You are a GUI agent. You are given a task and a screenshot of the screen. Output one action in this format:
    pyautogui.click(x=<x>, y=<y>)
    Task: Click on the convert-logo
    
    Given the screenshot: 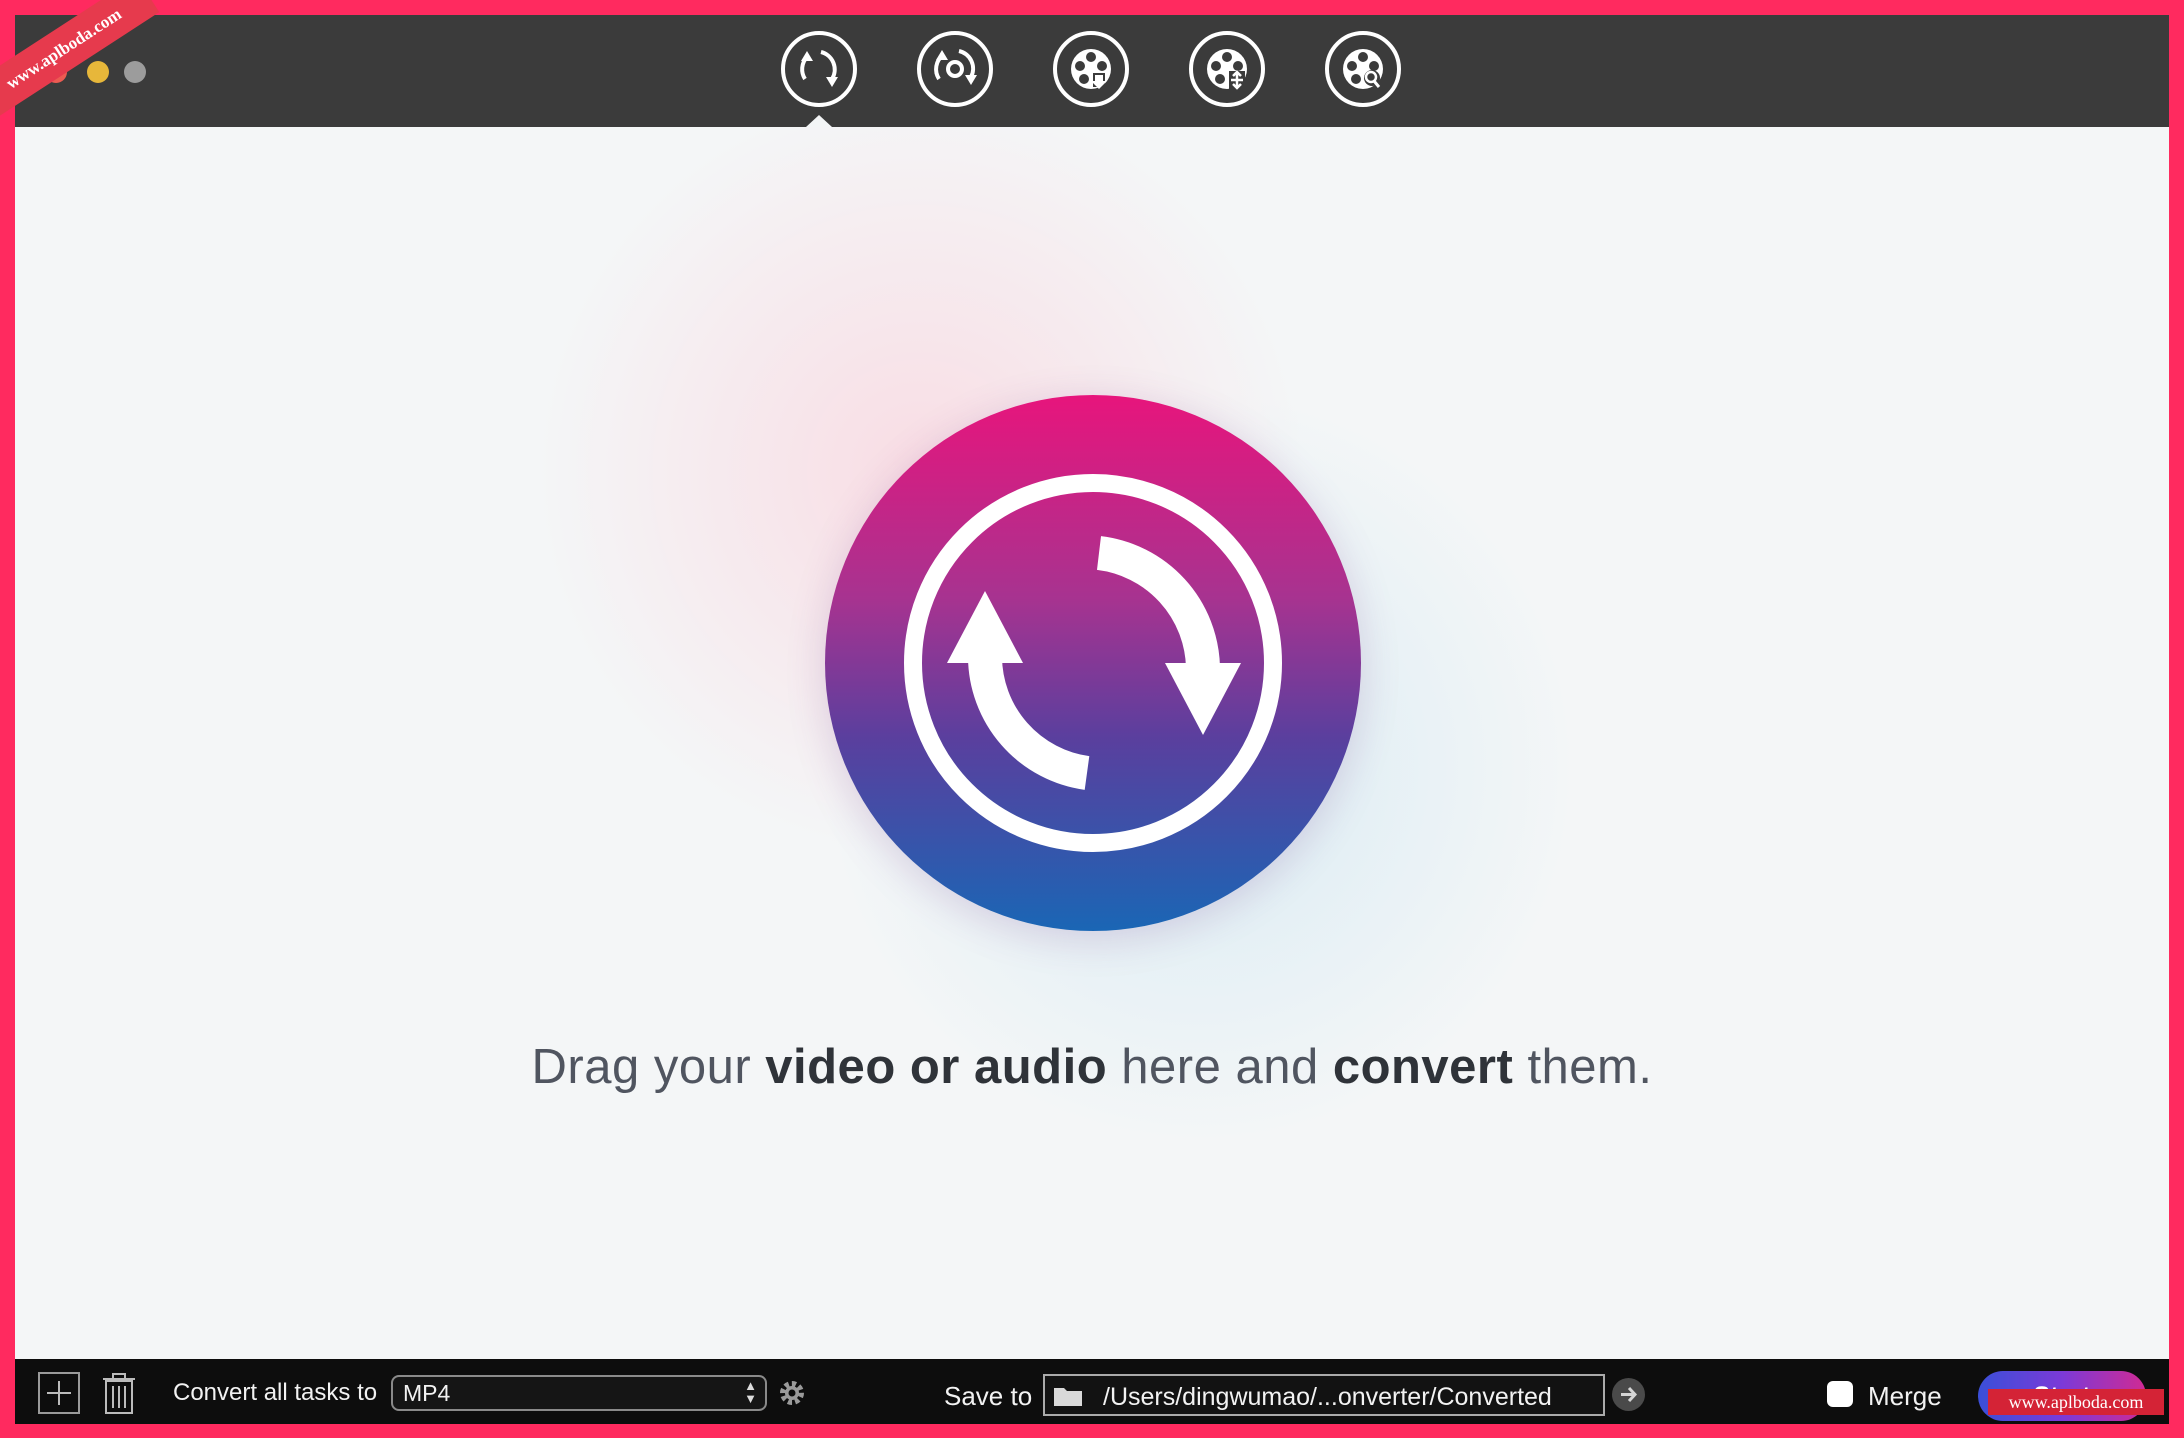 What is the action you would take?
    pyautogui.click(x=1093, y=663)
    